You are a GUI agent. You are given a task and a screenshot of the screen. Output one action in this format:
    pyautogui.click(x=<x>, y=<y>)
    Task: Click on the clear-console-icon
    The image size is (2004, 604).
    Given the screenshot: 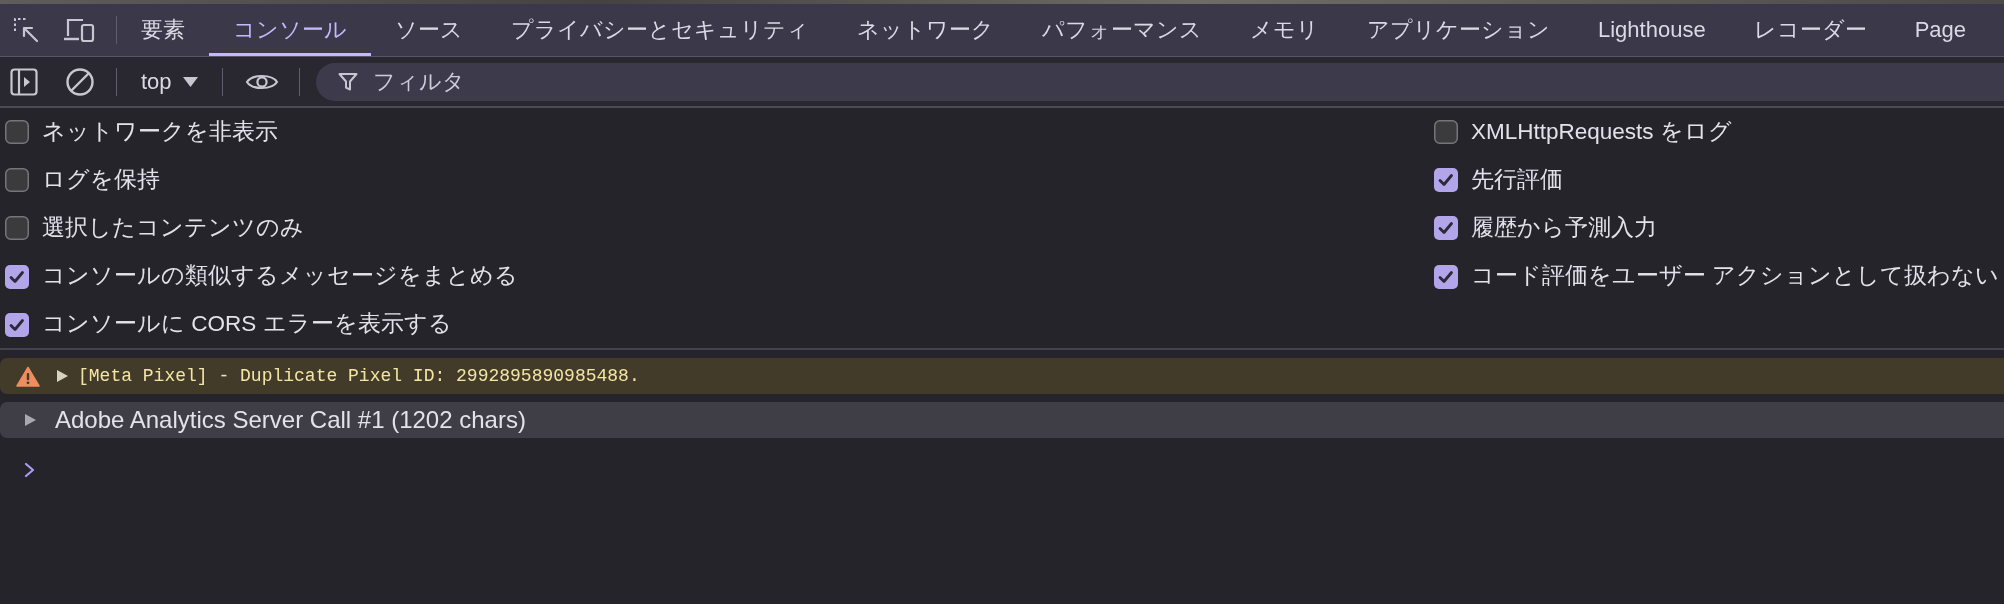 What is the action you would take?
    pyautogui.click(x=80, y=81)
    